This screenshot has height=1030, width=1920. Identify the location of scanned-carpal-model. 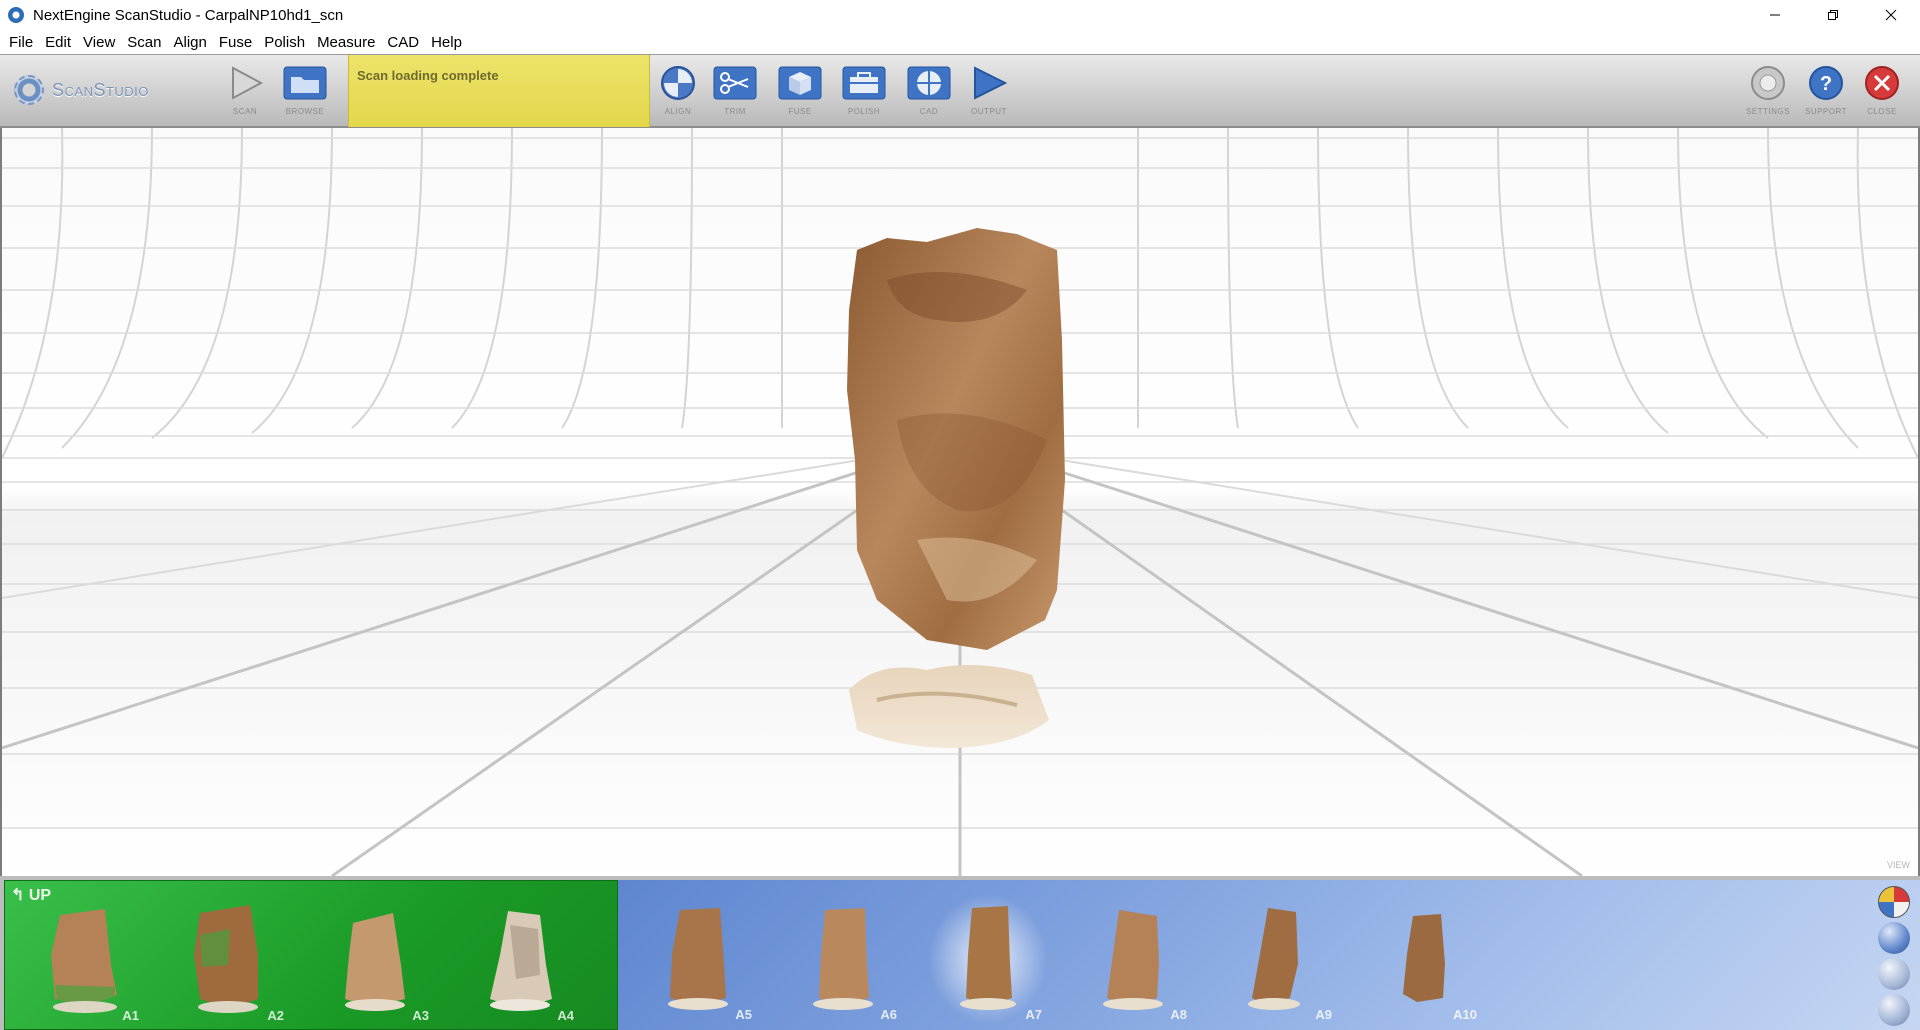
(956, 488).